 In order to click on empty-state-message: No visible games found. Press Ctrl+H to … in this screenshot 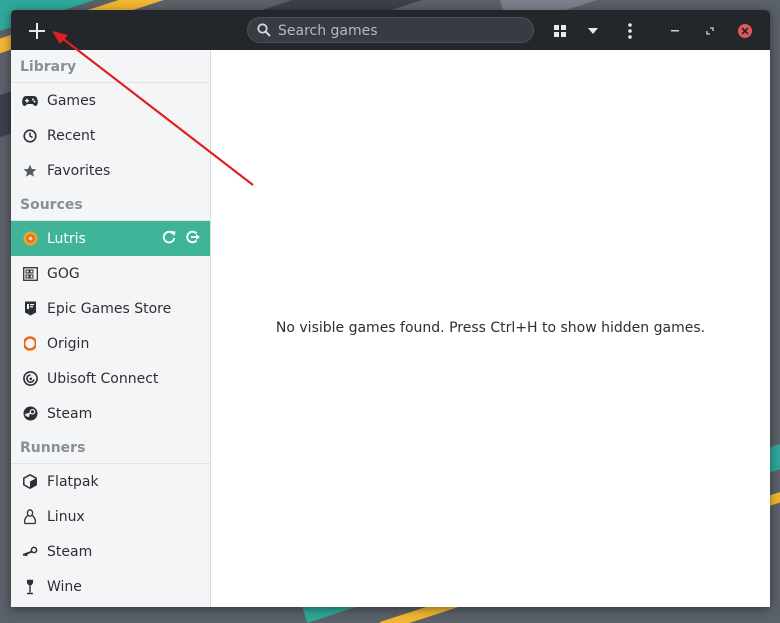, I will do `click(490, 328)`.